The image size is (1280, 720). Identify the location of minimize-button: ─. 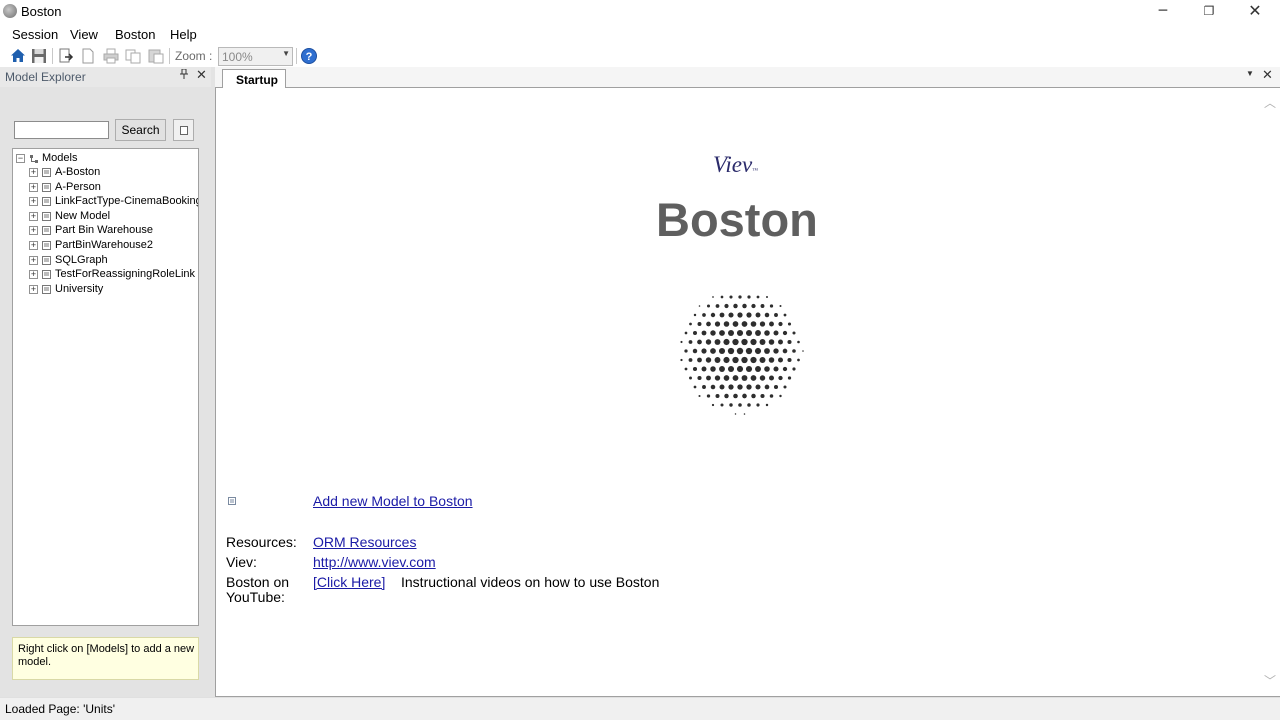
(1163, 11).